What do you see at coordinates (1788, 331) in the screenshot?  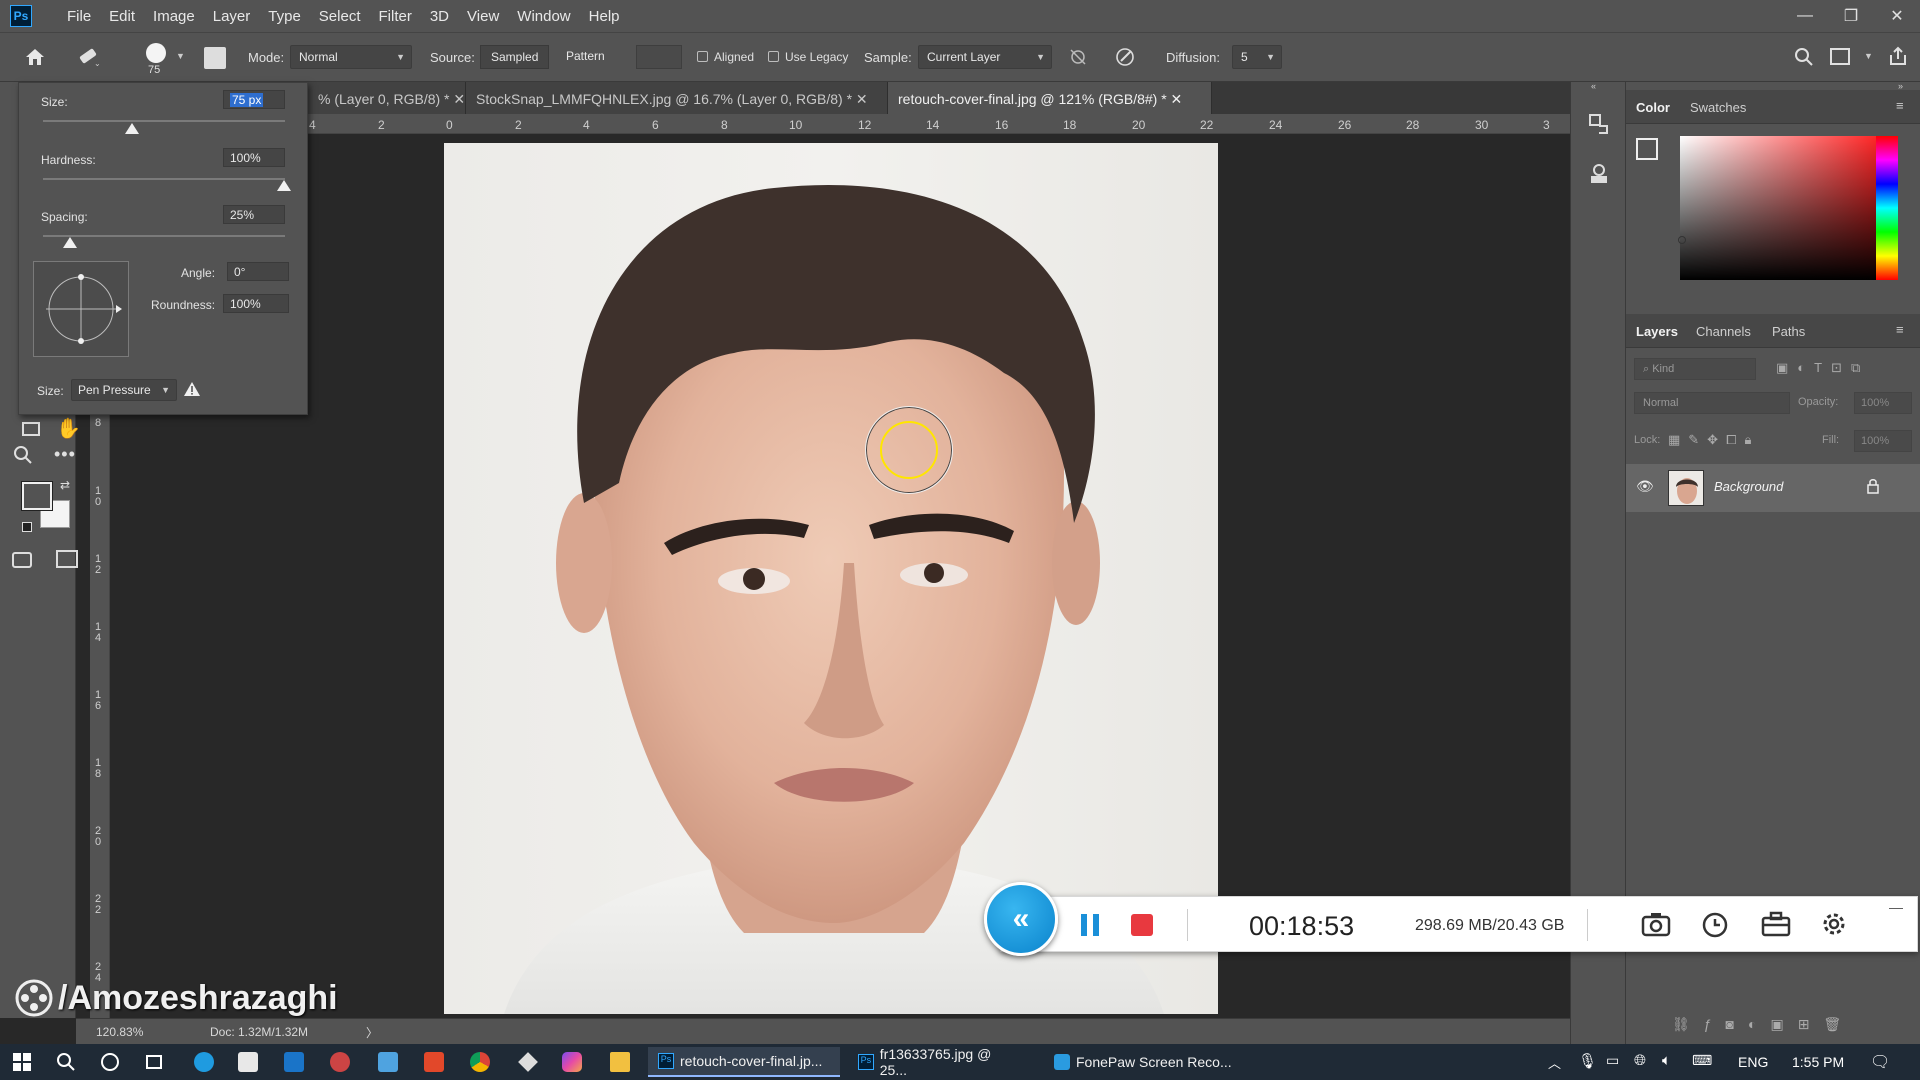 I see `tab-paths: Paths` at bounding box center [1788, 331].